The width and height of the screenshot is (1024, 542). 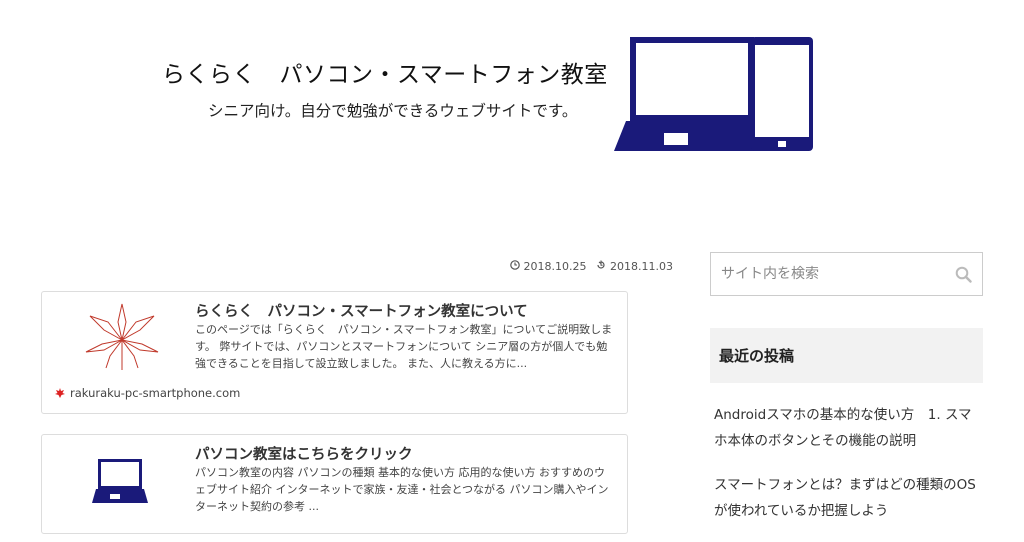 I want to click on site-title: らくらく パソコン・スマートフォン教室, so click(x=385, y=72).